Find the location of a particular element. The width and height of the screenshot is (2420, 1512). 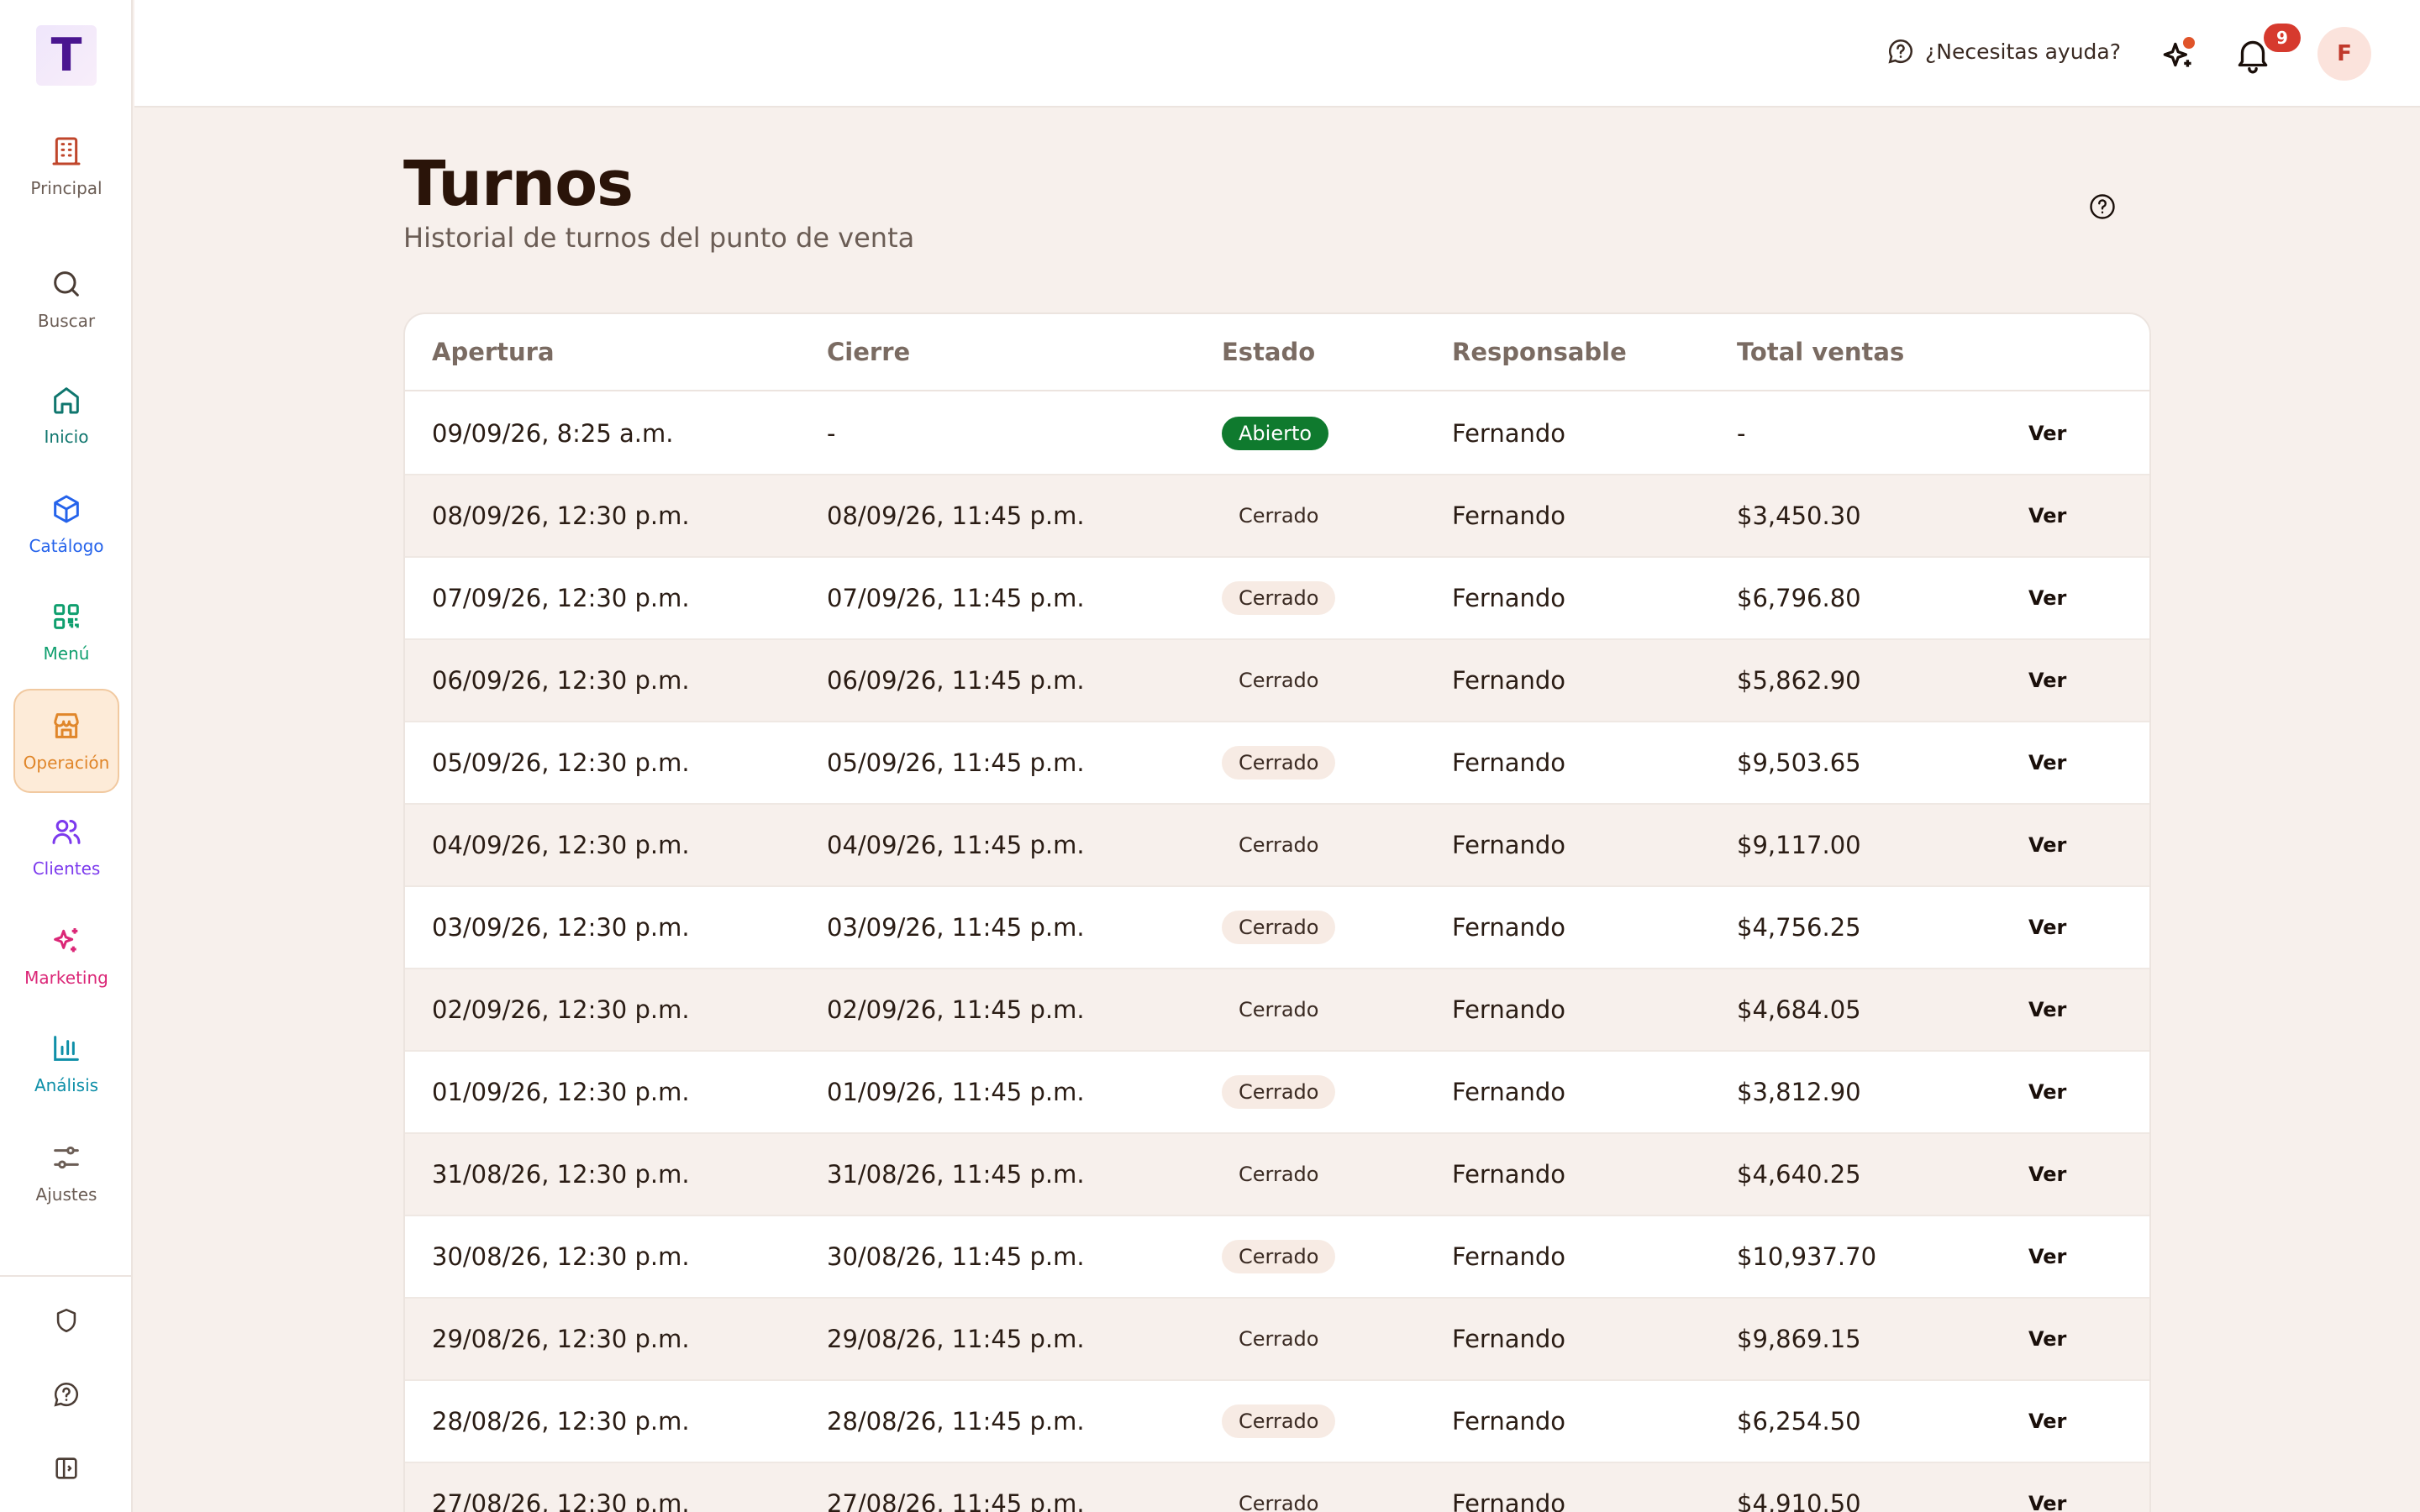

avatar: F is located at coordinates (2344, 54).